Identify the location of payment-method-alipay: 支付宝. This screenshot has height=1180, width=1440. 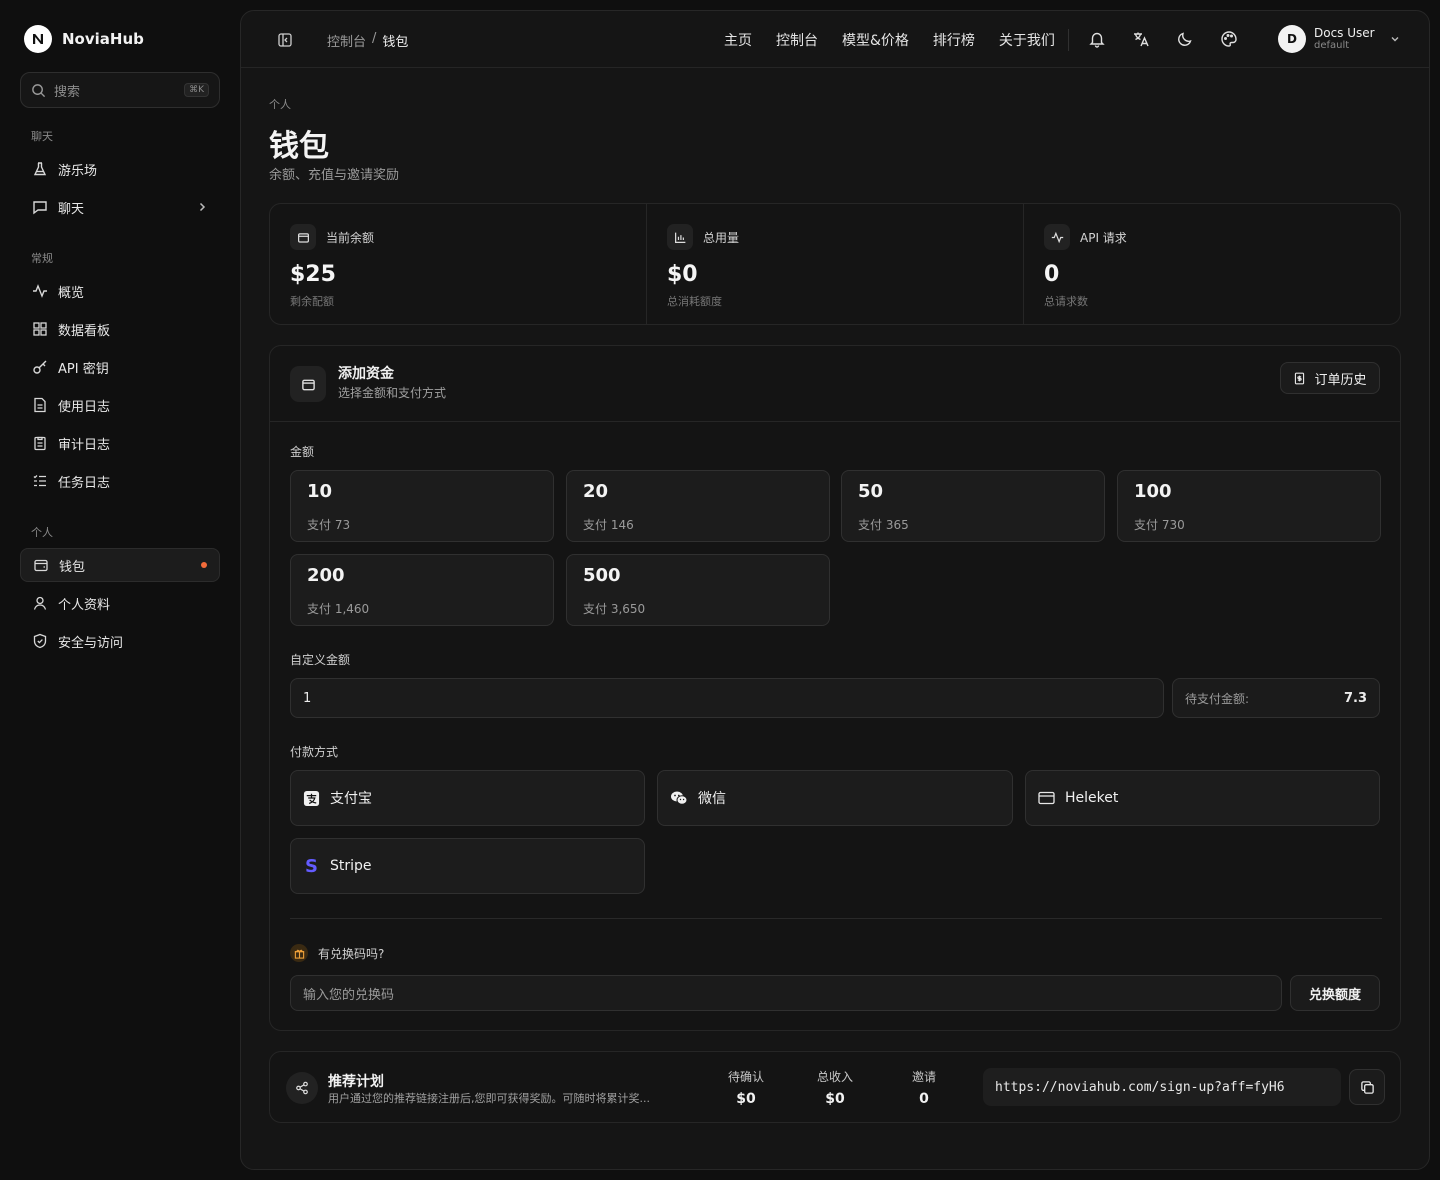
(467, 798).